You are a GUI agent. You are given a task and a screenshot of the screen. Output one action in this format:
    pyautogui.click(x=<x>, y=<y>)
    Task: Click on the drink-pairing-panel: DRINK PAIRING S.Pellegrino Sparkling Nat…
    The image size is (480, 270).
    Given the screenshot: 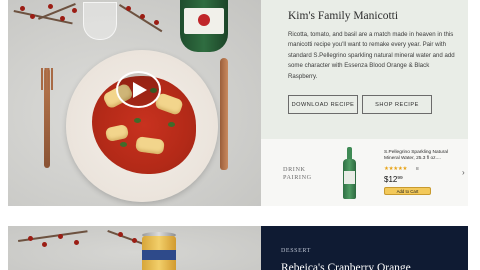 What is the action you would take?
    pyautogui.click(x=364, y=172)
    